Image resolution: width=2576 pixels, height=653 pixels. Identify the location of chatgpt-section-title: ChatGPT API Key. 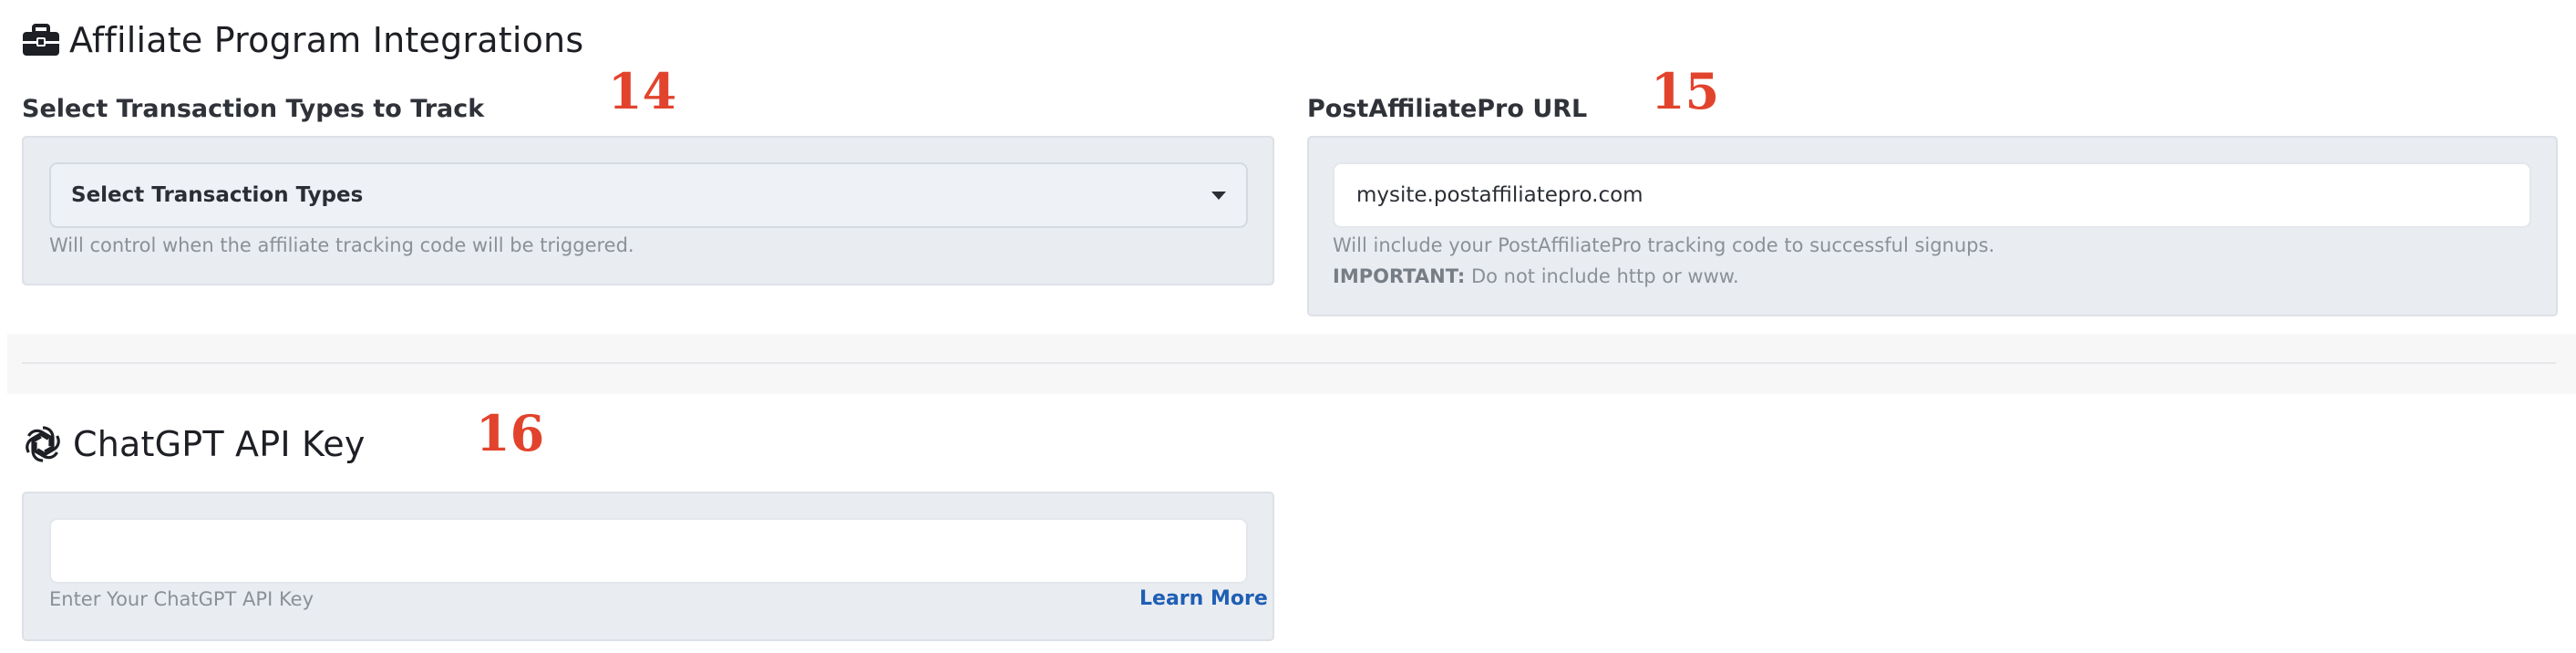
(194, 444).